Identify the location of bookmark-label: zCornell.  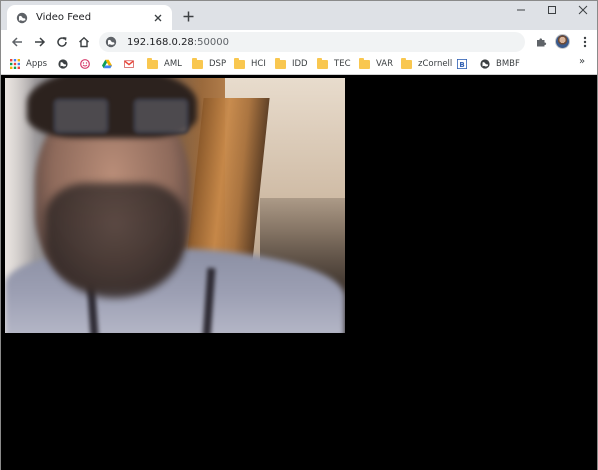
(435, 64).